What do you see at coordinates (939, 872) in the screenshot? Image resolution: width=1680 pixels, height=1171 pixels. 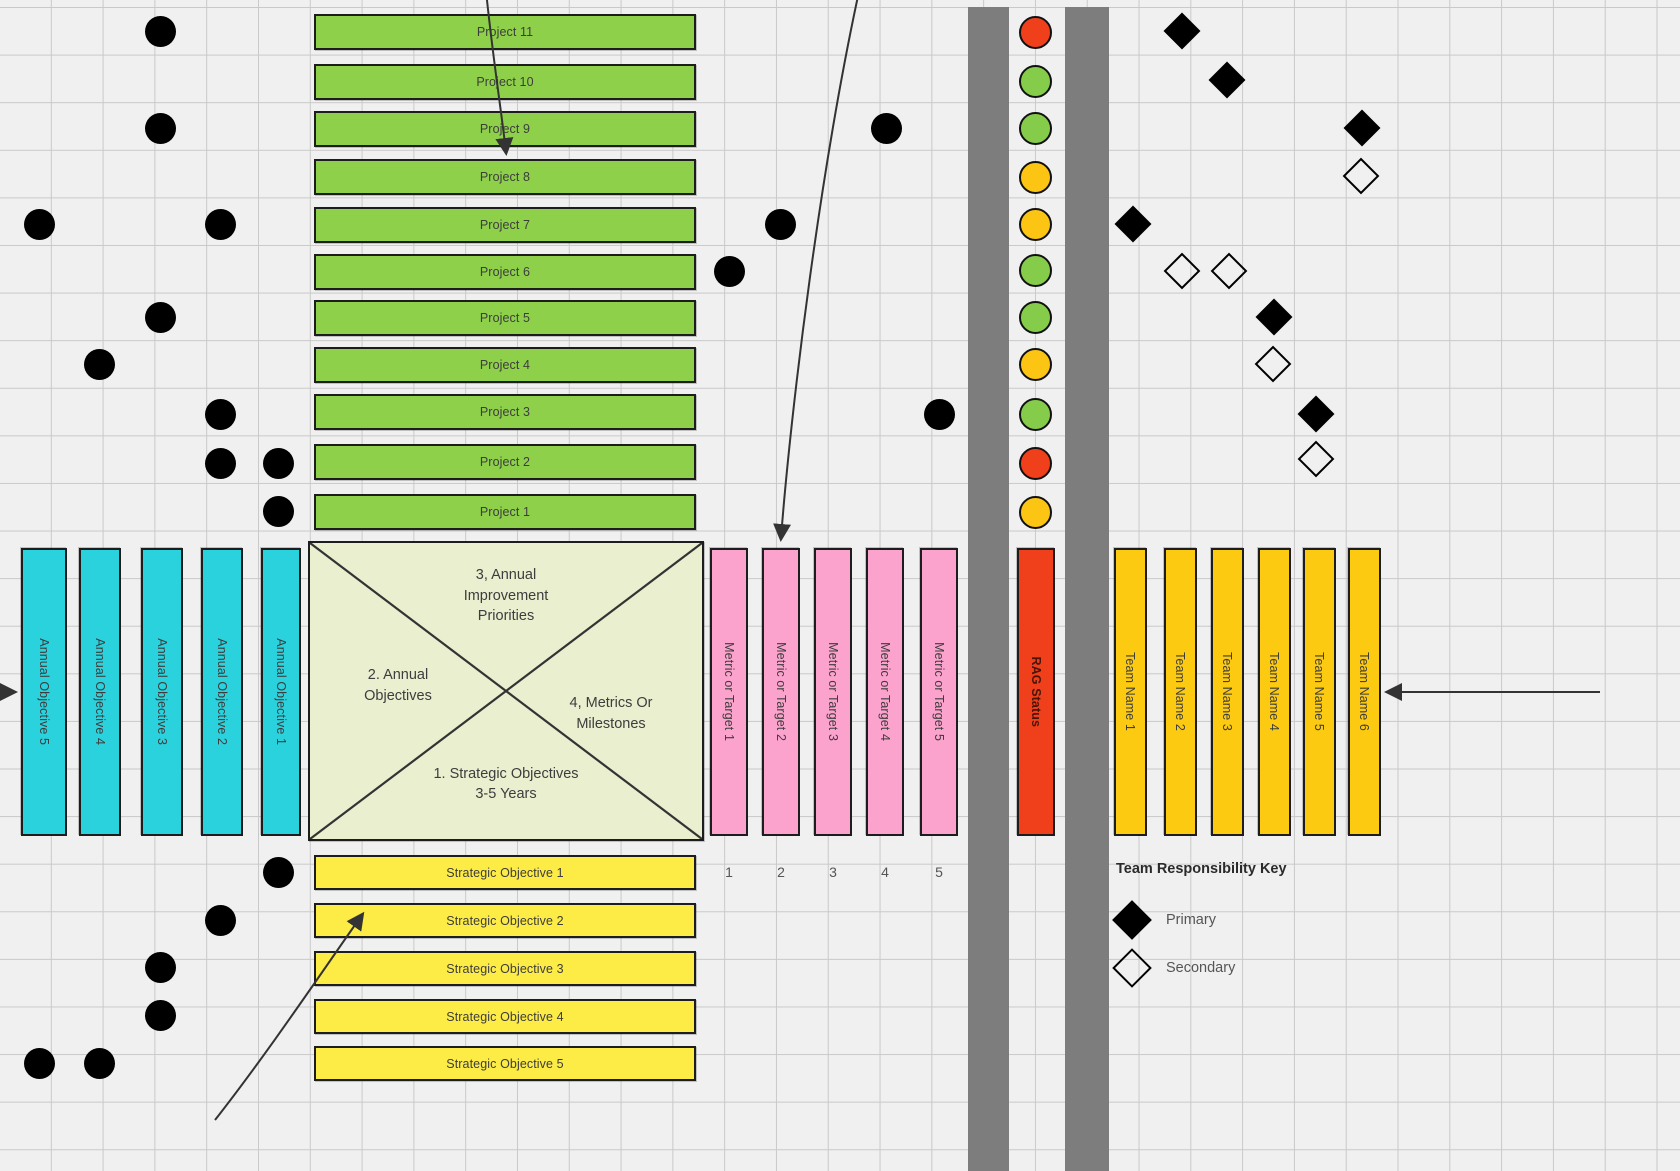 I see `metric-number: 5` at bounding box center [939, 872].